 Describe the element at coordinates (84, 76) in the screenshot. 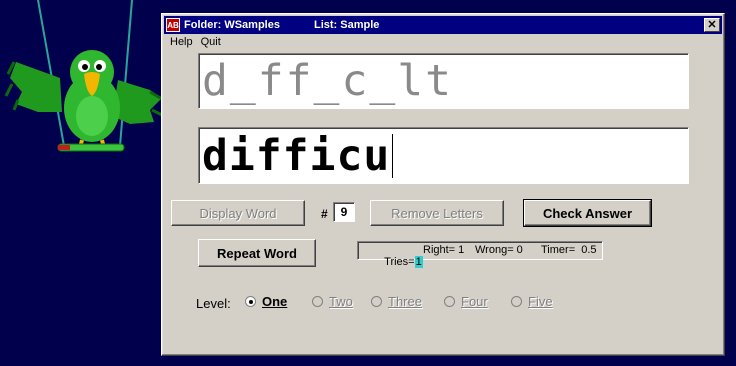

I see `parrot-mascot-icon` at that location.